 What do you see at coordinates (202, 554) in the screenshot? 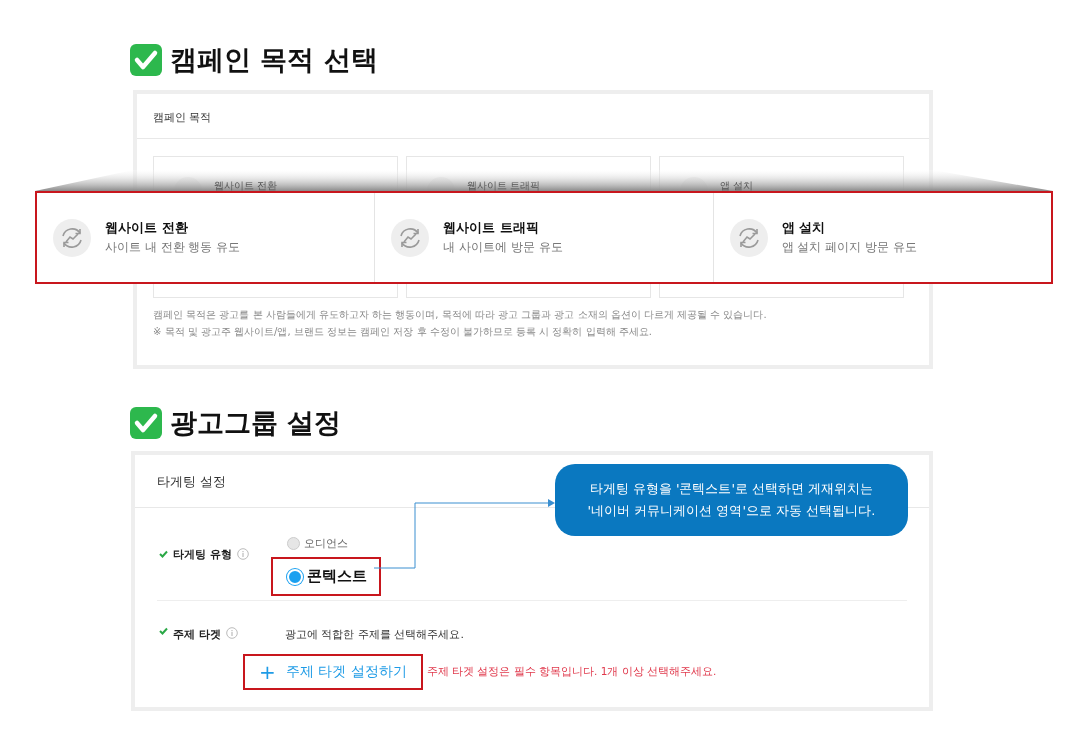
I see `field-label: 타게팅 유형` at bounding box center [202, 554].